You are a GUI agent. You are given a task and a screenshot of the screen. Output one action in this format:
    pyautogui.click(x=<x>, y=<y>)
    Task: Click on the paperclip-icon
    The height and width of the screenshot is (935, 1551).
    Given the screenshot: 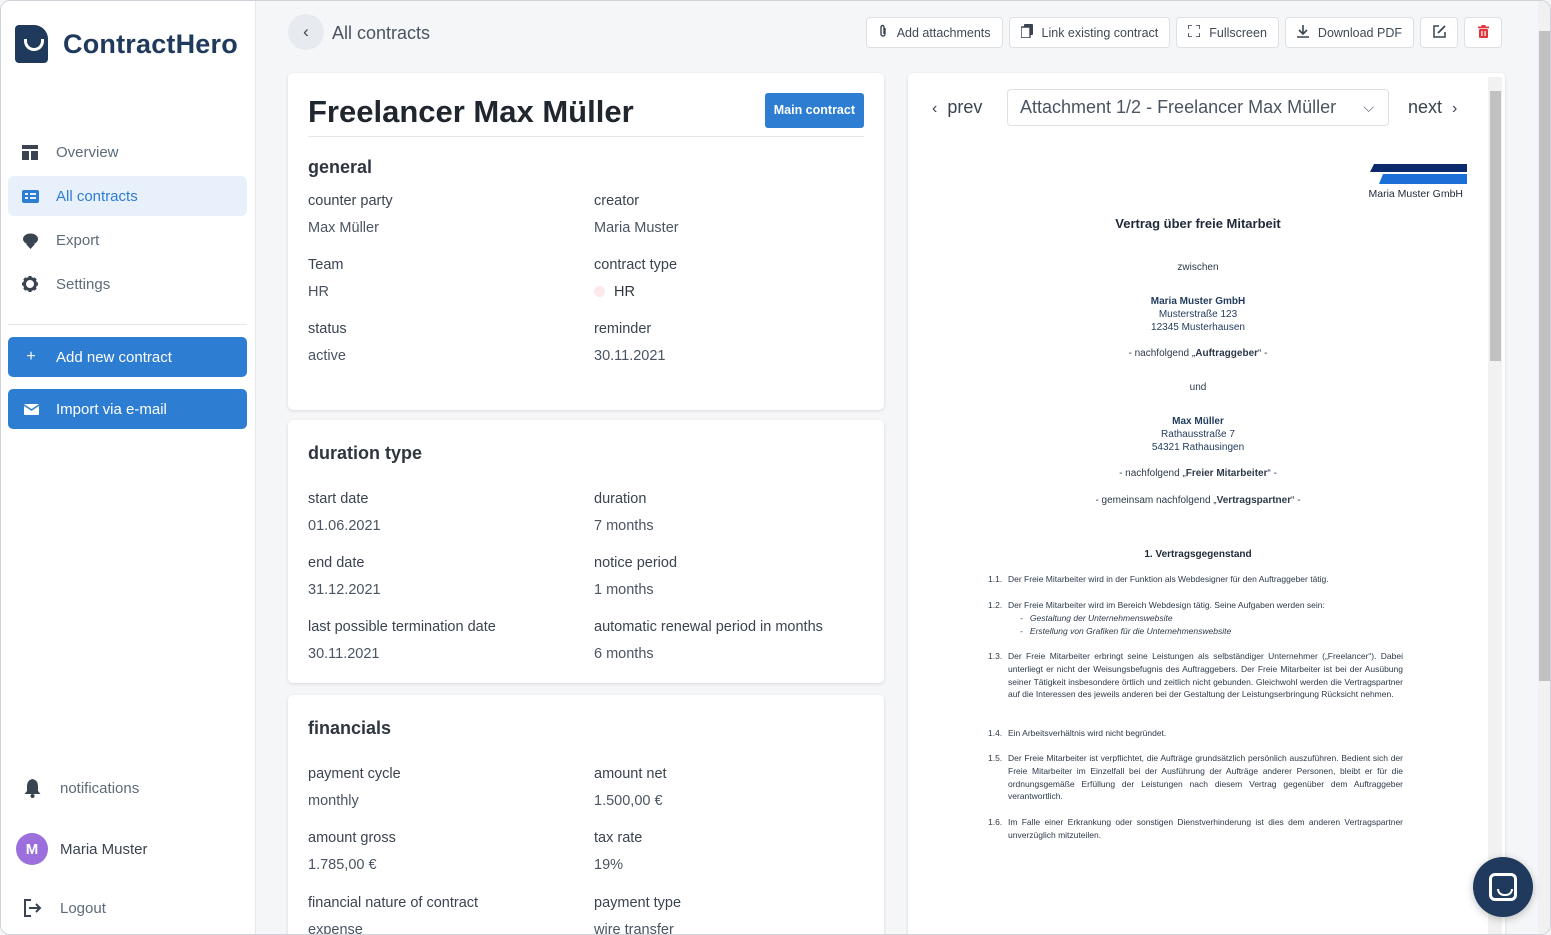 What is the action you would take?
    pyautogui.click(x=883, y=32)
    